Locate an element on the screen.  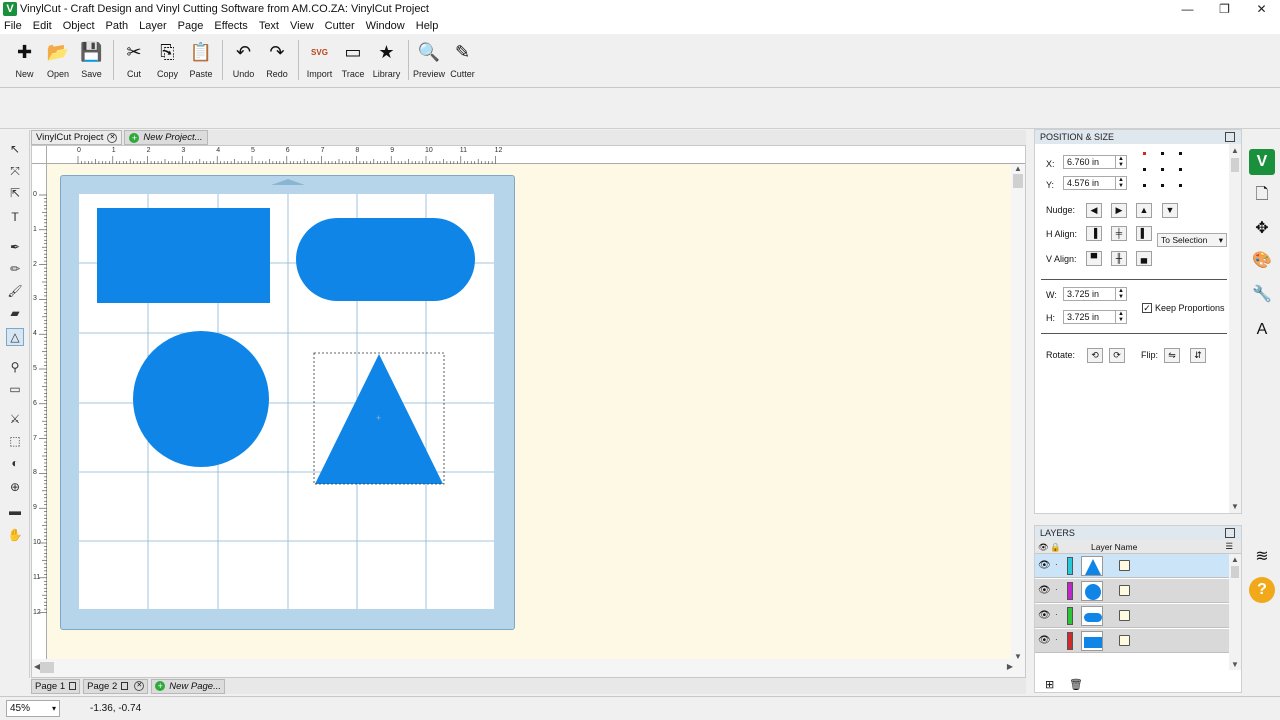
toolbar-undo-button: ↶ Undo is located at coordinates (243, 62).